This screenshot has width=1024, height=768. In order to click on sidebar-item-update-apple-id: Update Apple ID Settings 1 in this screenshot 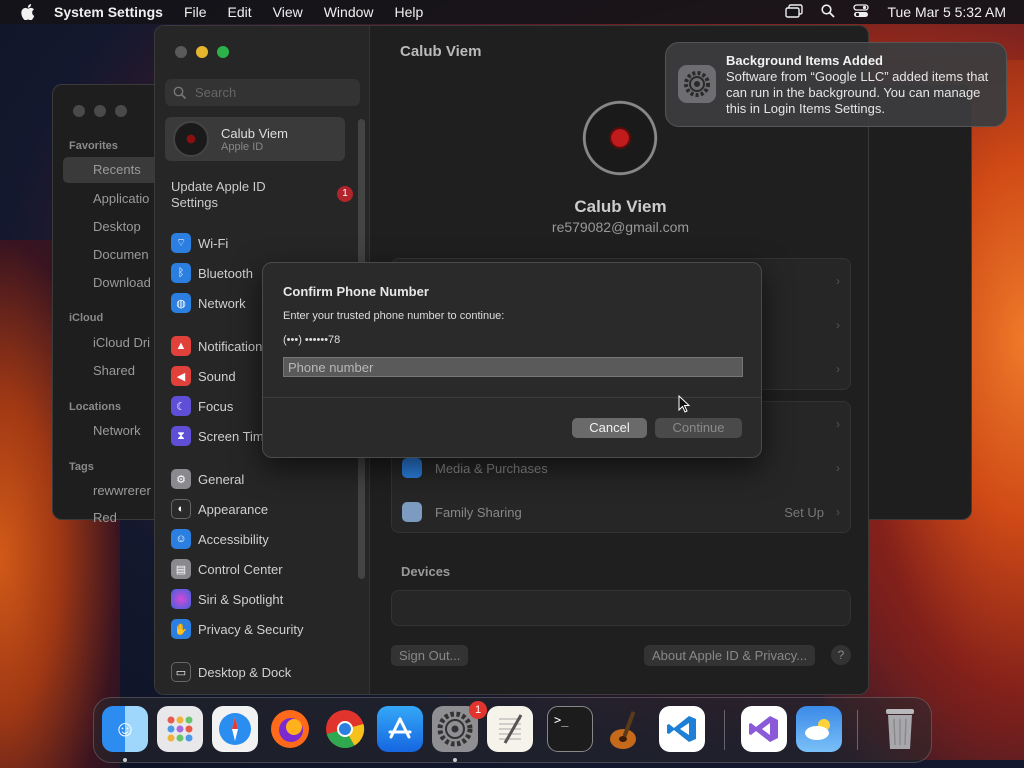, I will do `click(262, 195)`.